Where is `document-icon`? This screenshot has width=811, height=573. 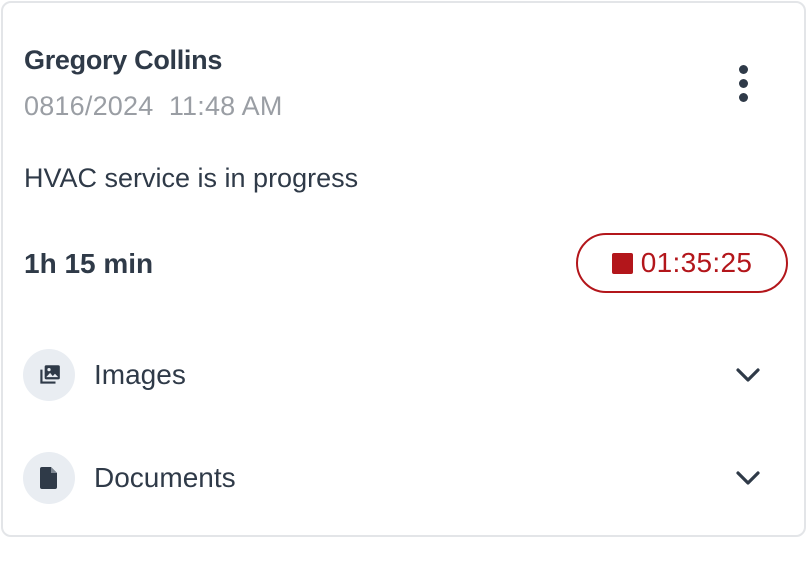 document-icon is located at coordinates (49, 478).